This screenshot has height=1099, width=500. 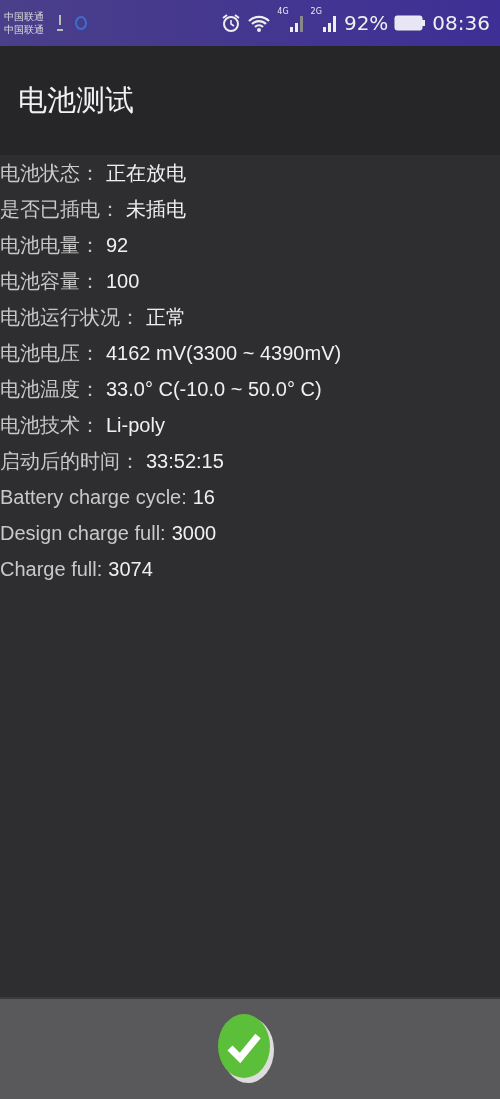 What do you see at coordinates (461, 23) in the screenshot?
I see `clock-time: 08:36` at bounding box center [461, 23].